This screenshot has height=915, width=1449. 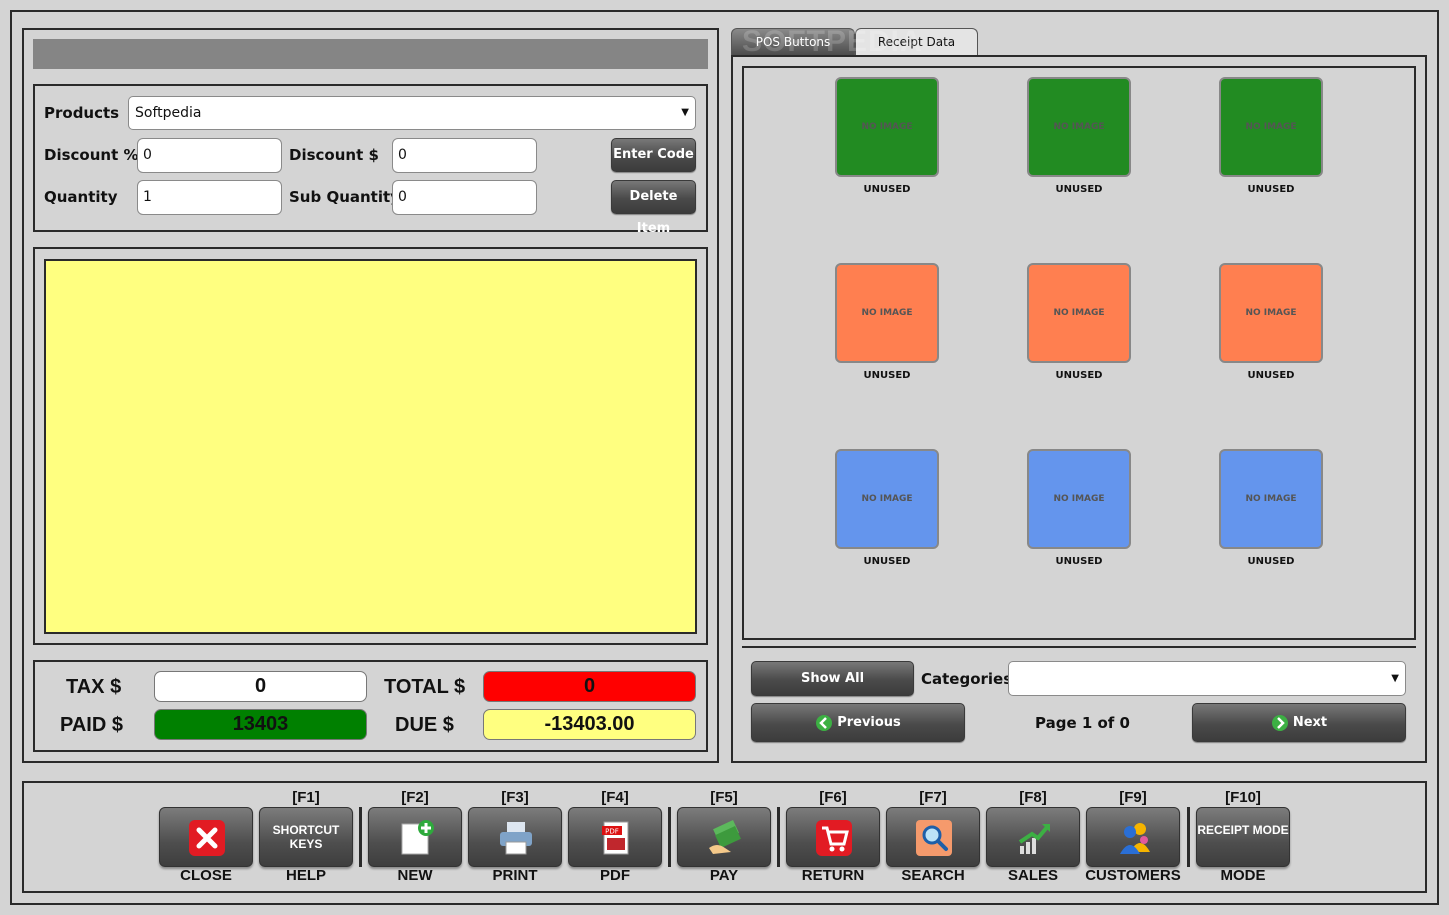 I want to click on shortcut-key-label: [F7], so click(x=933, y=797).